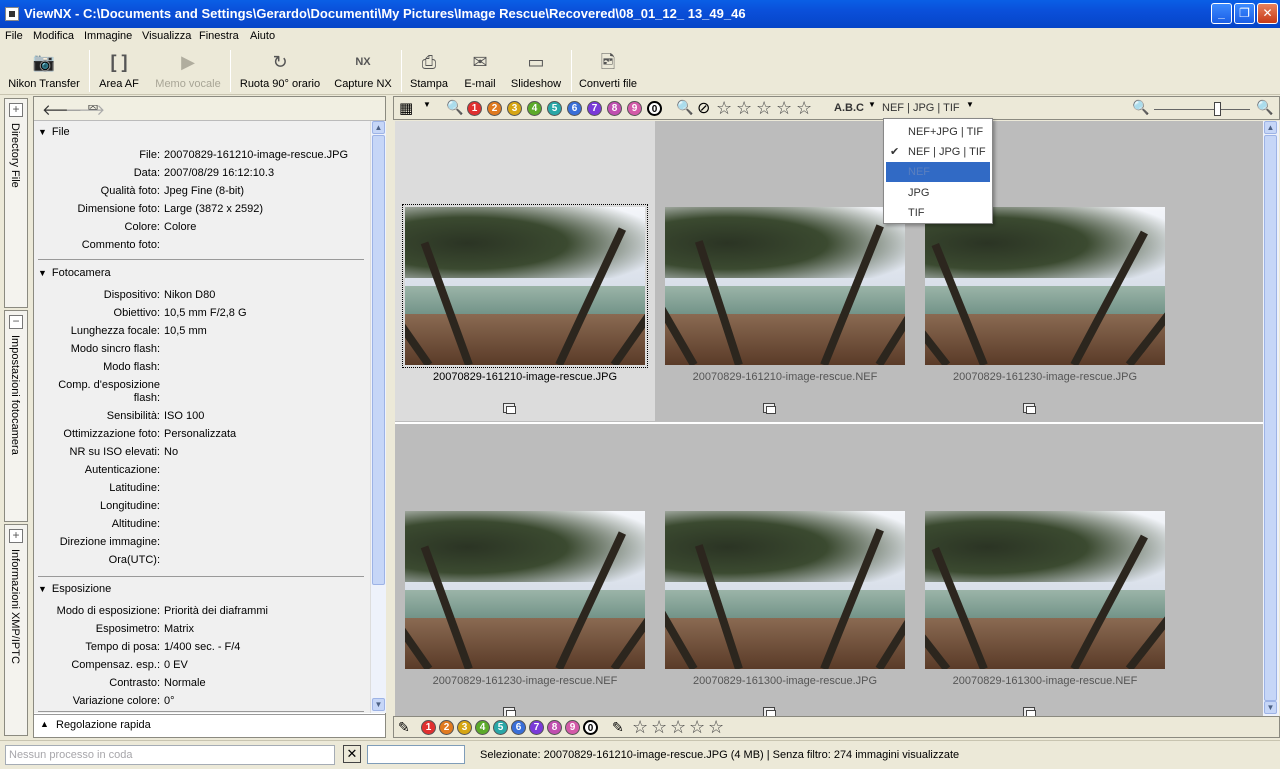 This screenshot has width=1280, height=769. Describe the element at coordinates (16, 630) in the screenshot. I see `tab-xmp-iptc: + Informazioni XMP/IPTC` at that location.